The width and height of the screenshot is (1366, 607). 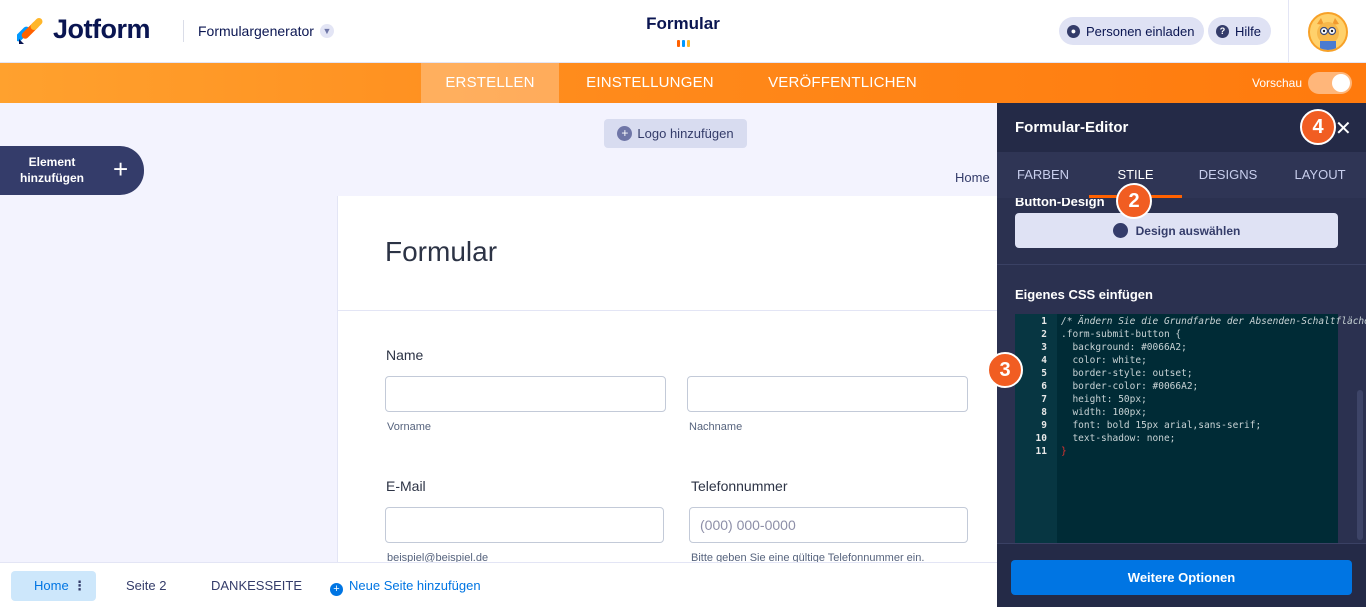 I want to click on add-page-label: Neue Seite hinzufügen, so click(x=415, y=585).